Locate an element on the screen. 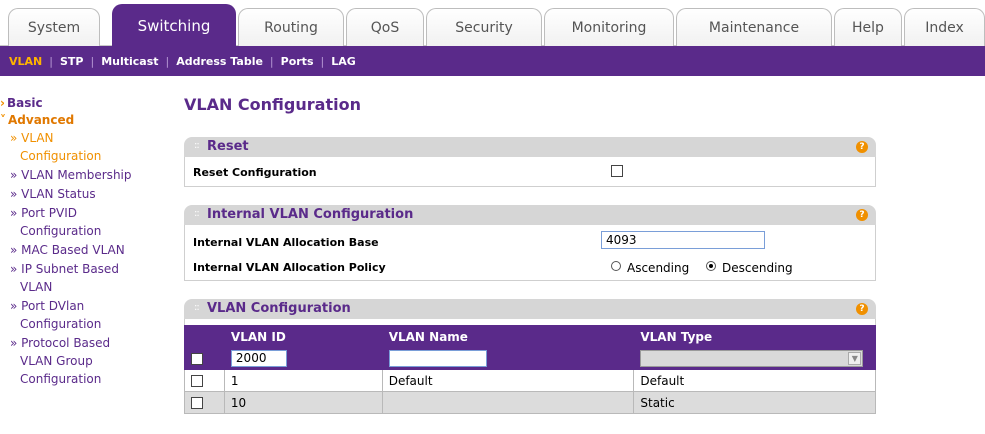 Image resolution: width=985 pixels, height=434 pixels. subnav-ports: Ports is located at coordinates (297, 61).